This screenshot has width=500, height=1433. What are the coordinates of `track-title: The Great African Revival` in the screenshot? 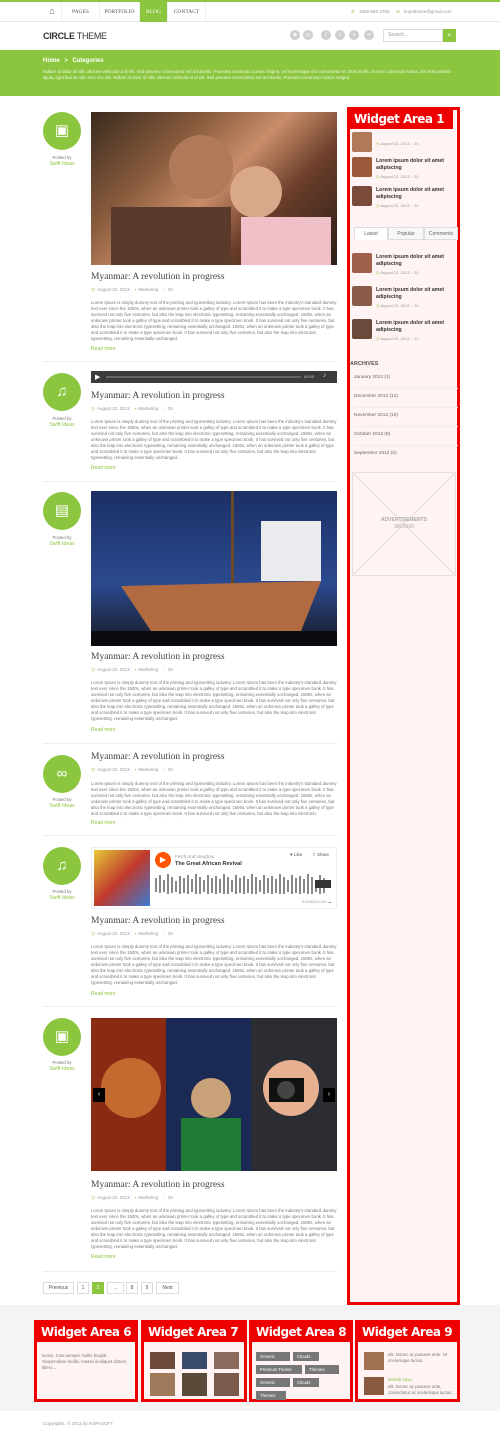 It's located at (208, 864).